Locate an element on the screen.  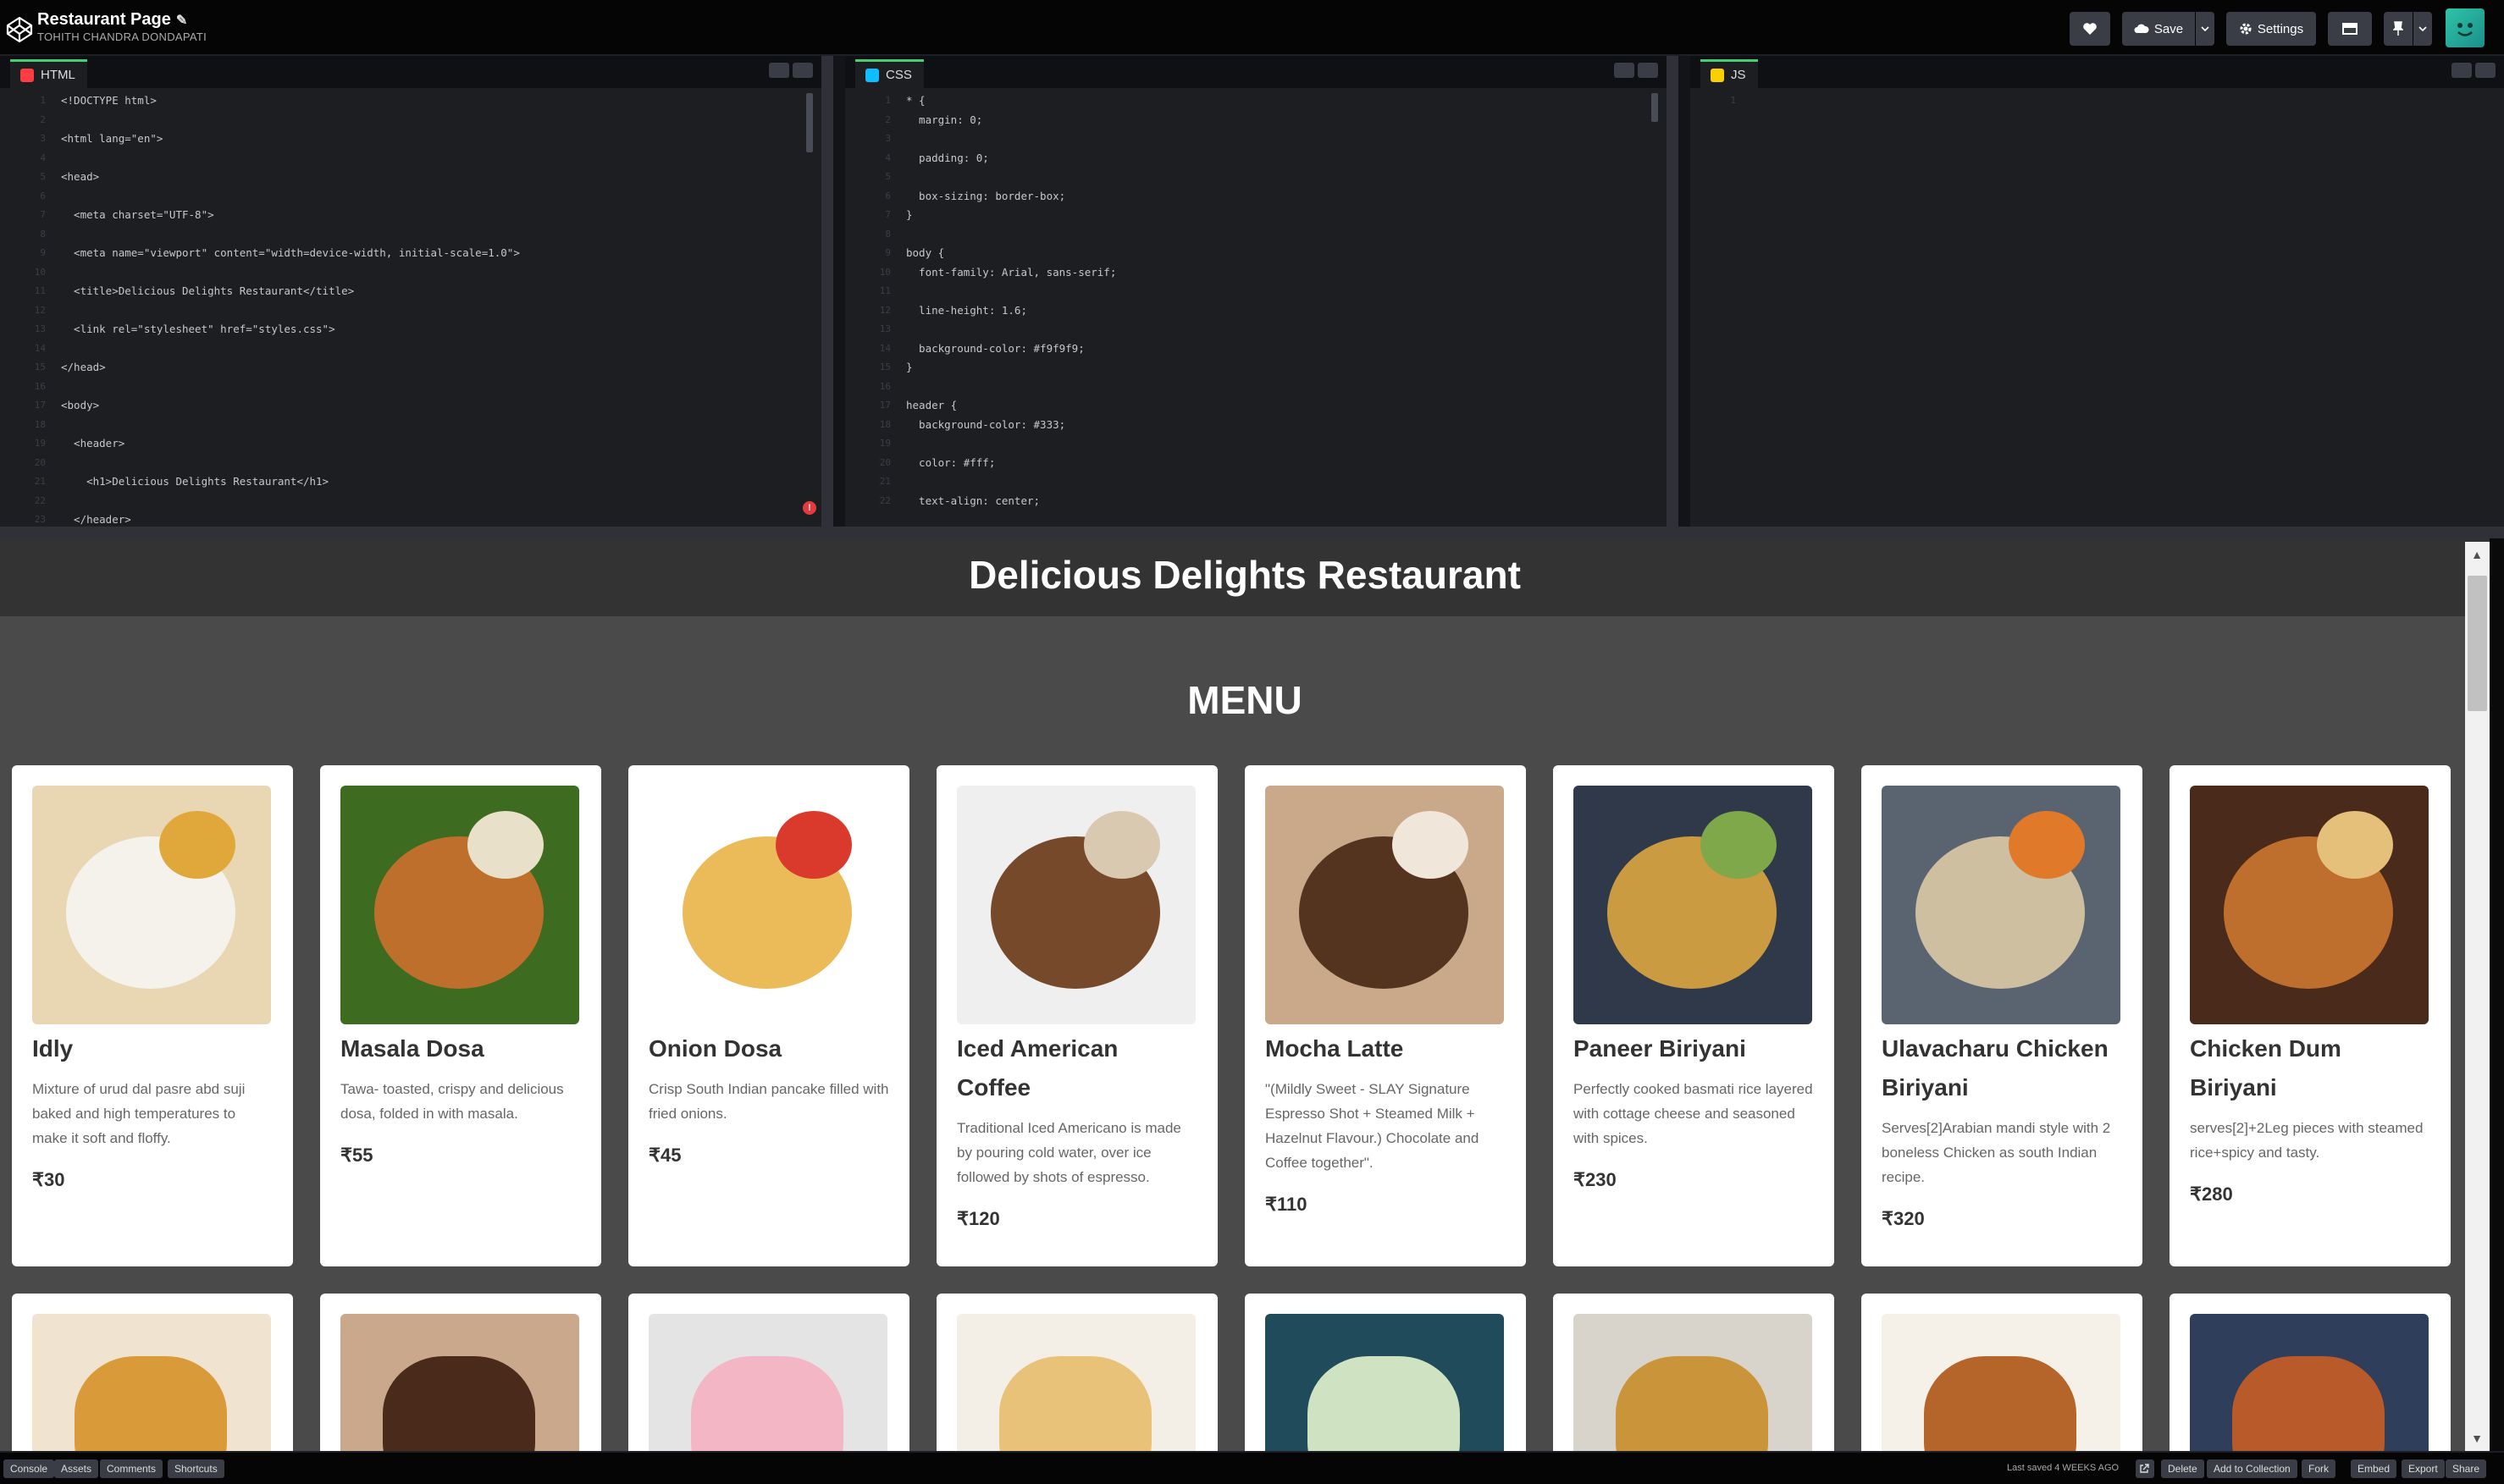
code-text: <header> is located at coordinates (92, 444).